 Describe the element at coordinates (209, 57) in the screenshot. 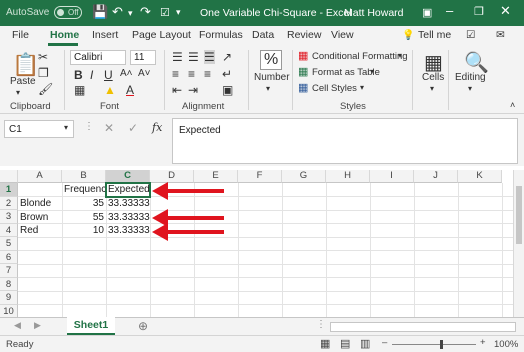

I see `bottom-align-icon: ☰` at that location.